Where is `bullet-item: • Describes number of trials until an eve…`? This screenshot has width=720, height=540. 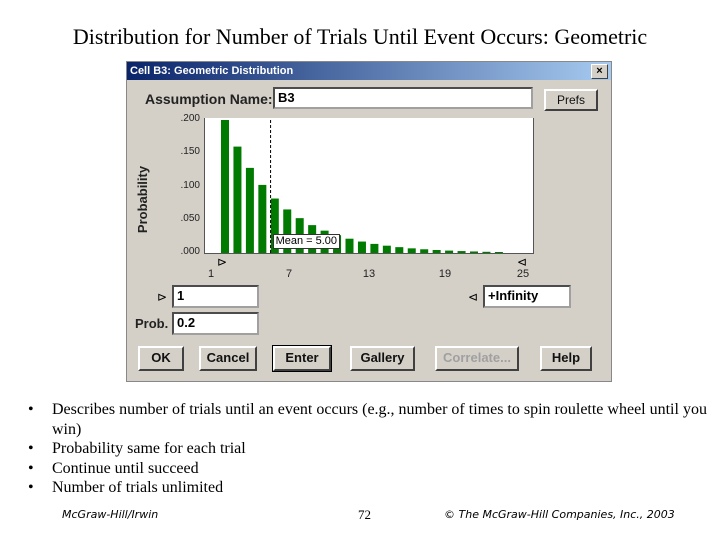
bullet-item: • Describes number of trials until an eve… is located at coordinates (368, 419).